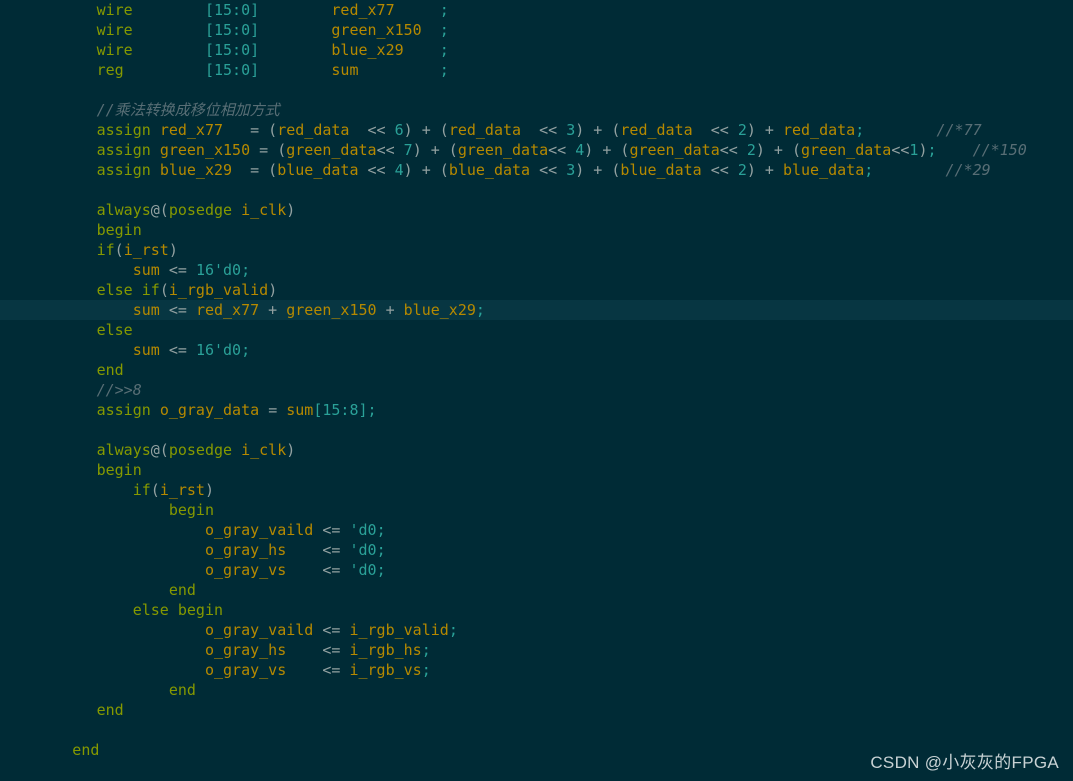  I want to click on code-line: //>>8, so click(536, 390).